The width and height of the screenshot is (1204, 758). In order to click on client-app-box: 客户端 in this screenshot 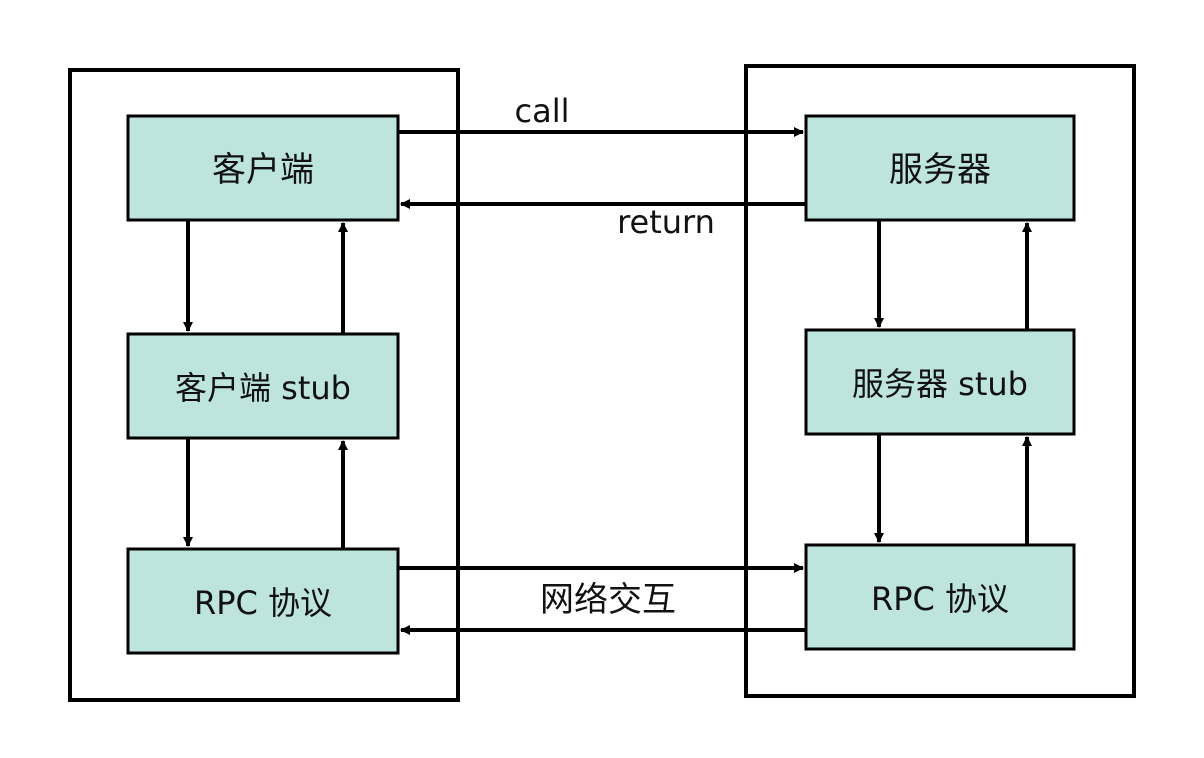, I will do `click(263, 168)`.